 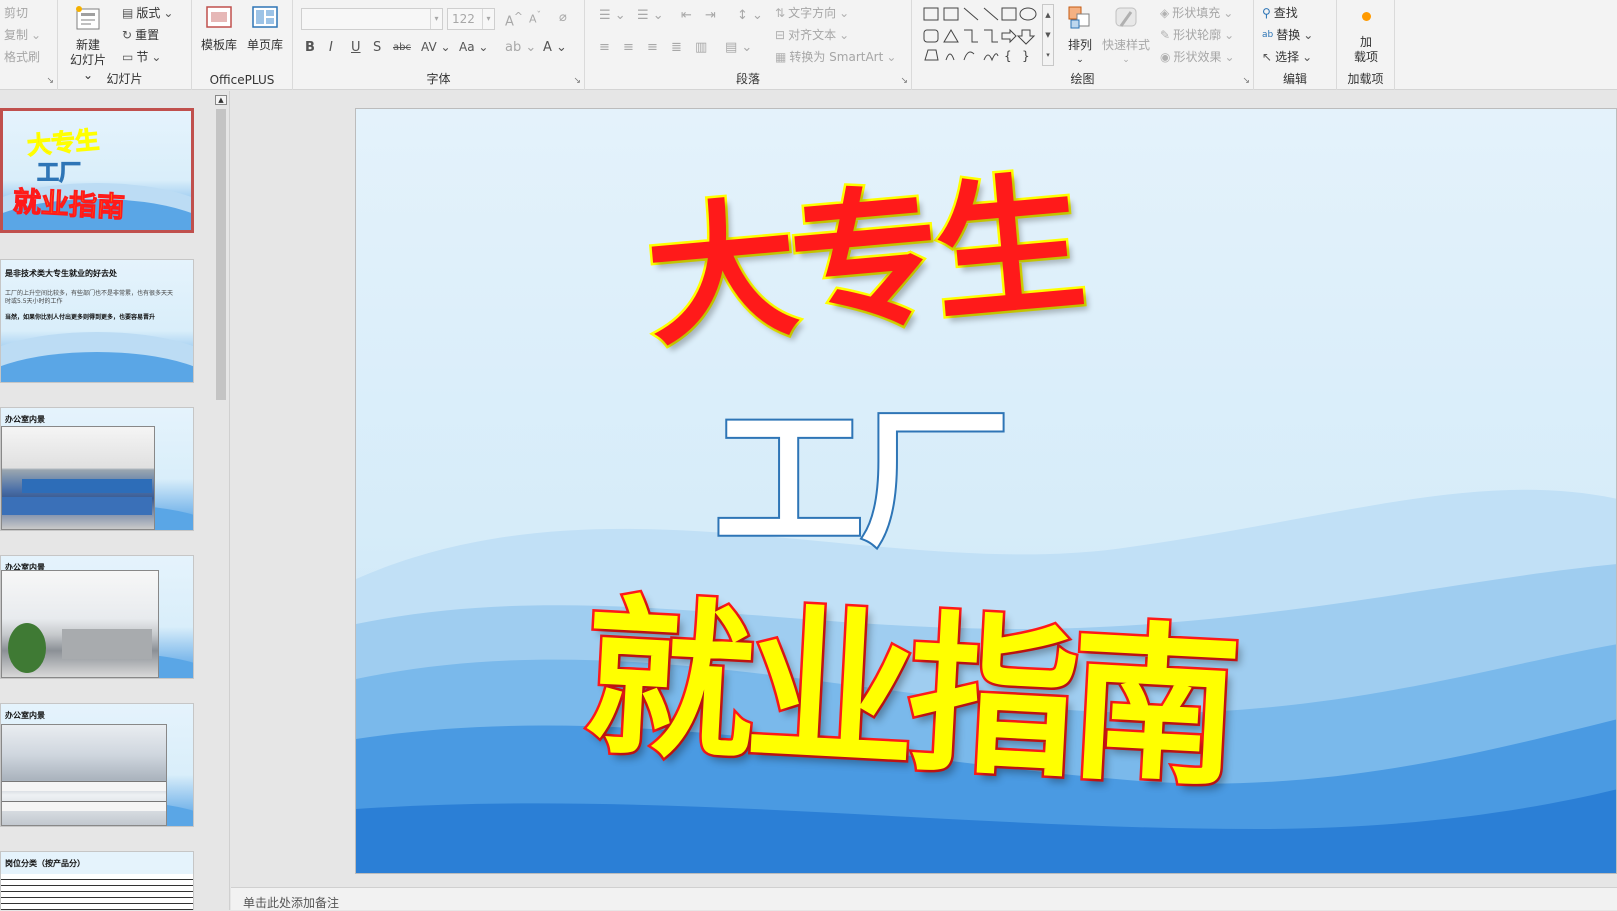 I want to click on template-icon, so click(x=219, y=17).